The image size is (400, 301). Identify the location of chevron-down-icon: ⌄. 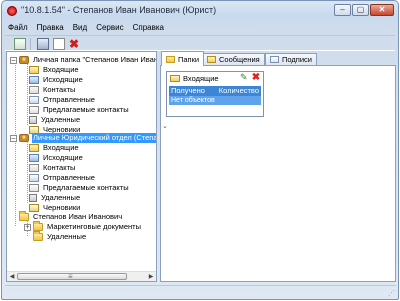
(165, 126).